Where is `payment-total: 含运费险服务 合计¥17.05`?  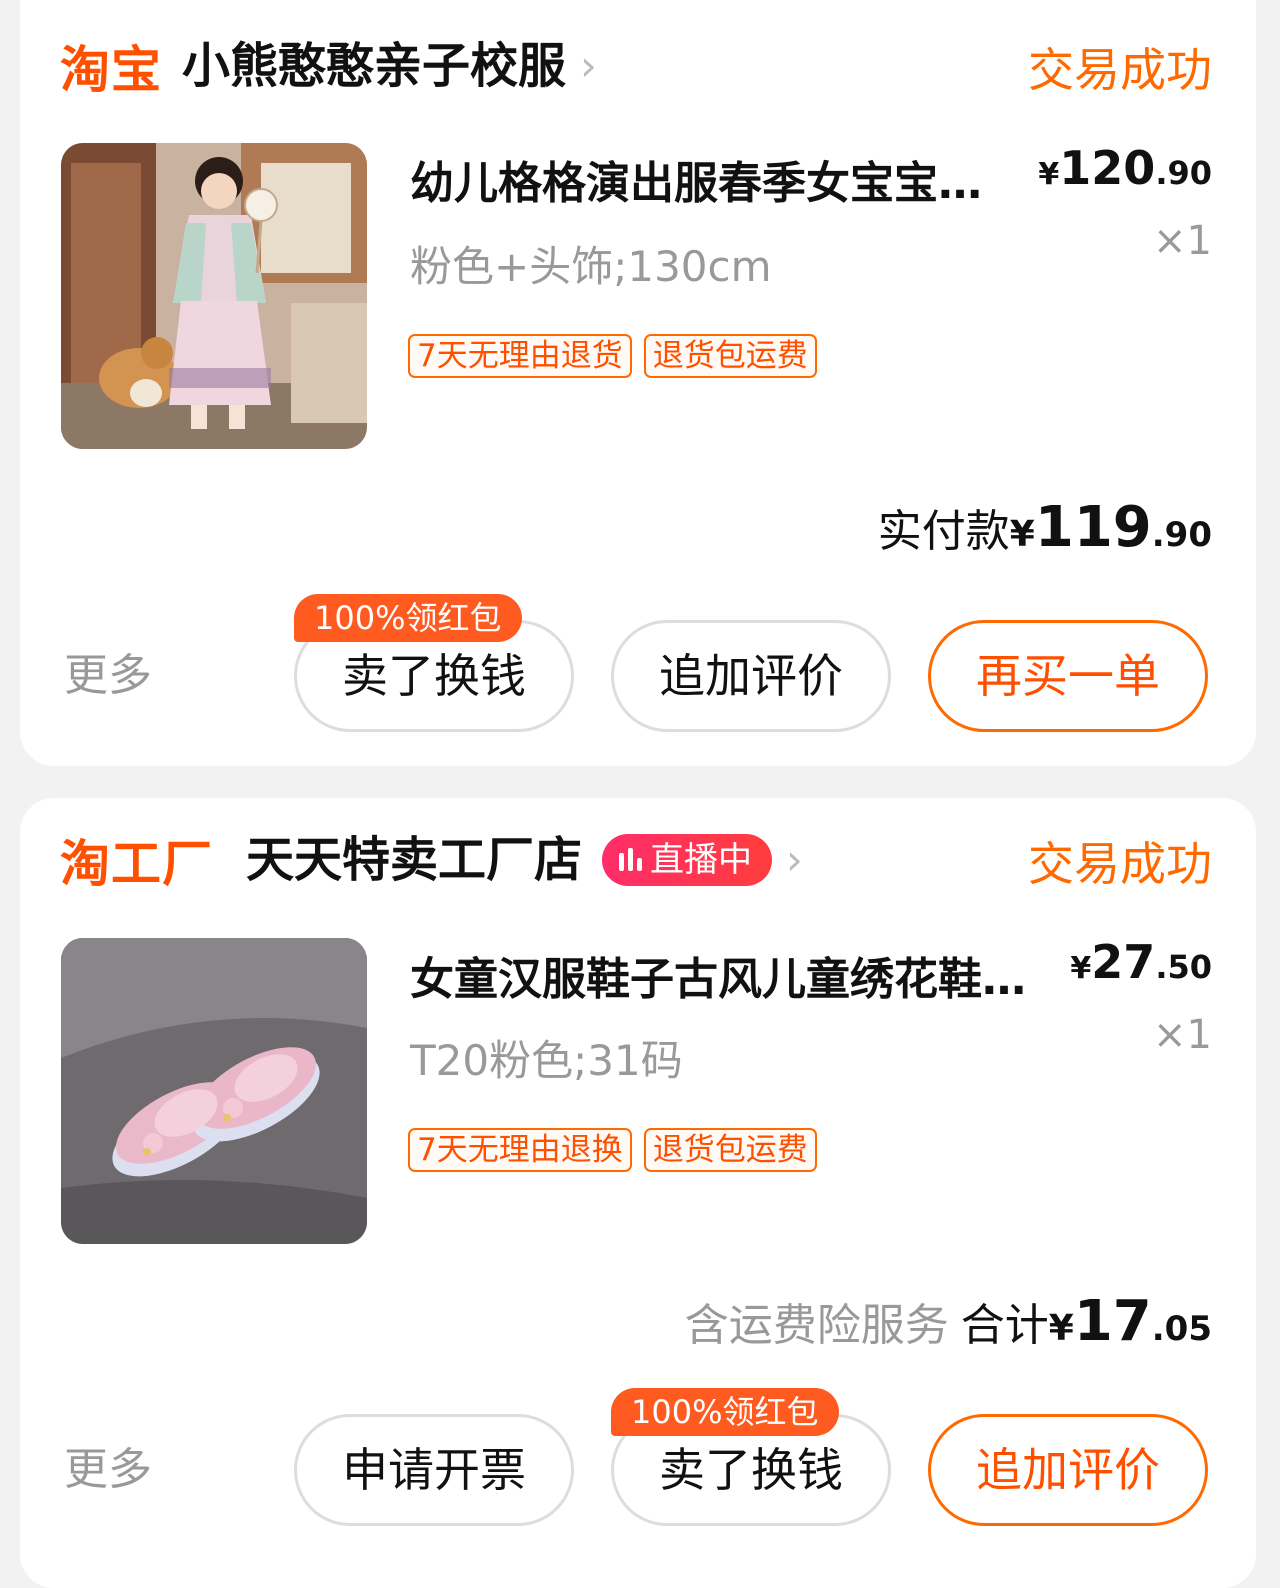 payment-total: 含运费险服务 合计¥17.05 is located at coordinates (948, 1325).